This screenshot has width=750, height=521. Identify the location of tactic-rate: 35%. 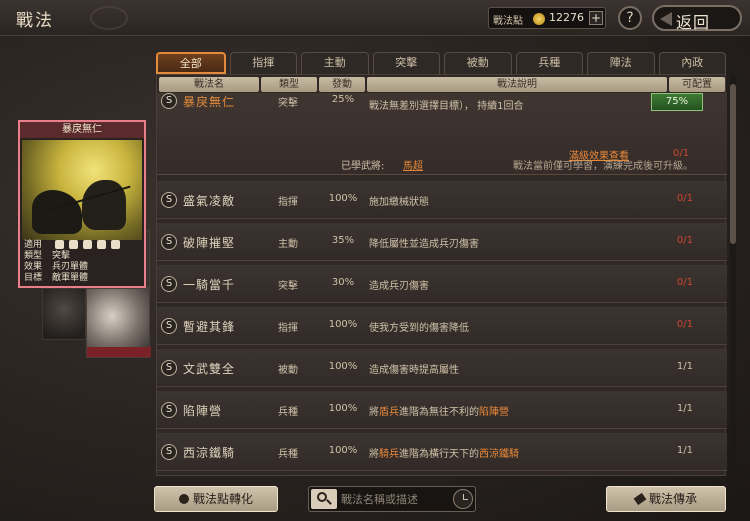
(343, 240).